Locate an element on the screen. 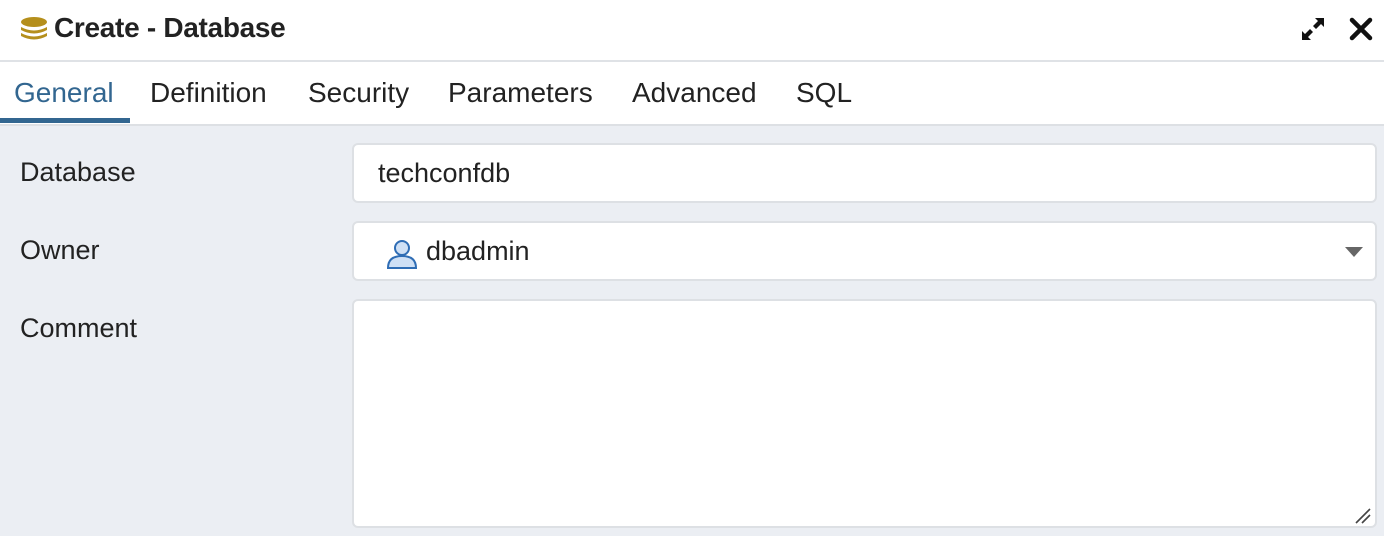 The height and width of the screenshot is (536, 1384). tab-definition: Definition is located at coordinates (208, 93).